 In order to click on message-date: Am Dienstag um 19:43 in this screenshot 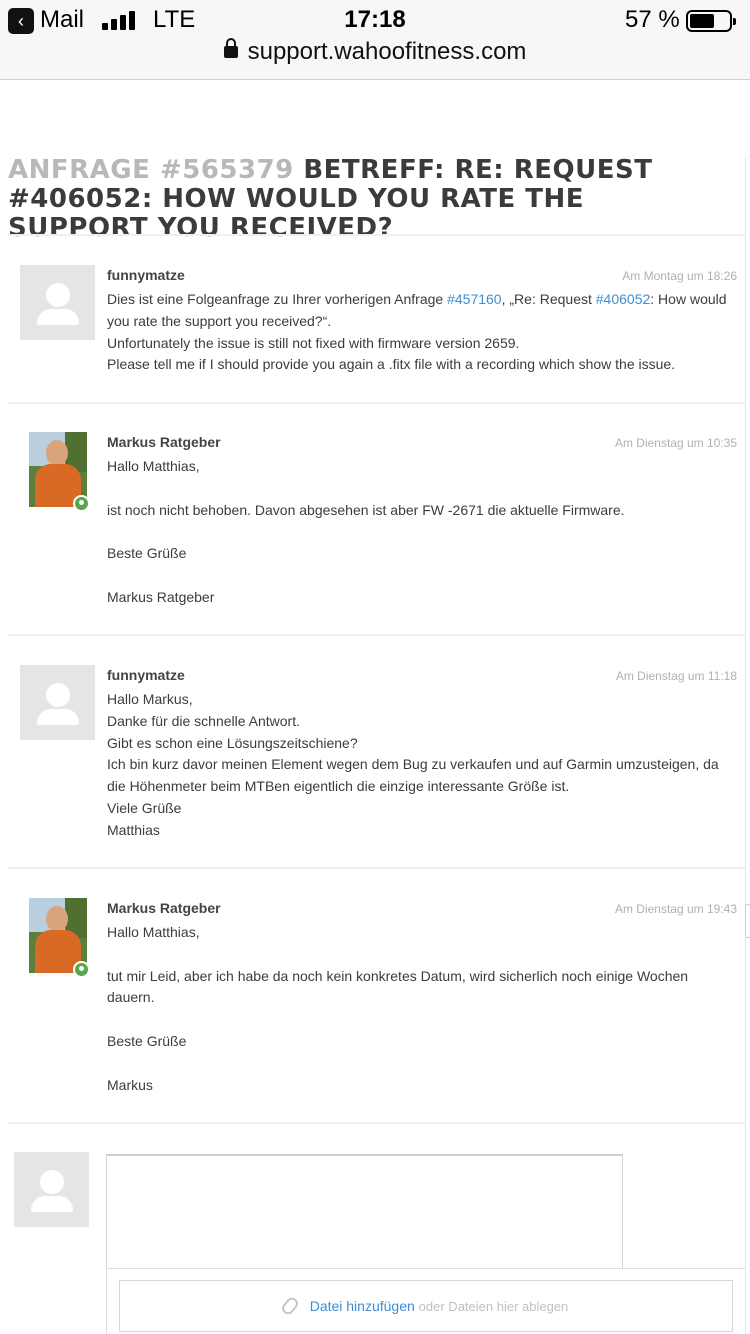, I will do `click(675, 909)`.